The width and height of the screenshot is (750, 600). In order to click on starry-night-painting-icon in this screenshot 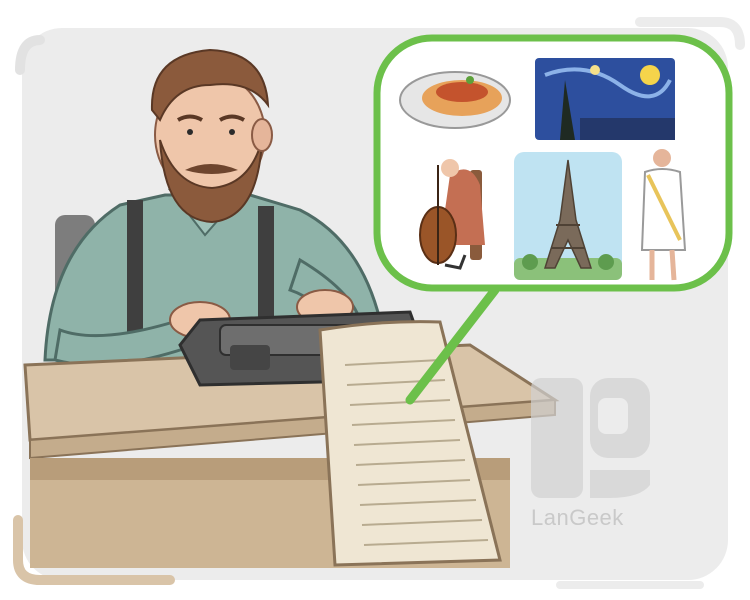, I will do `click(605, 99)`.